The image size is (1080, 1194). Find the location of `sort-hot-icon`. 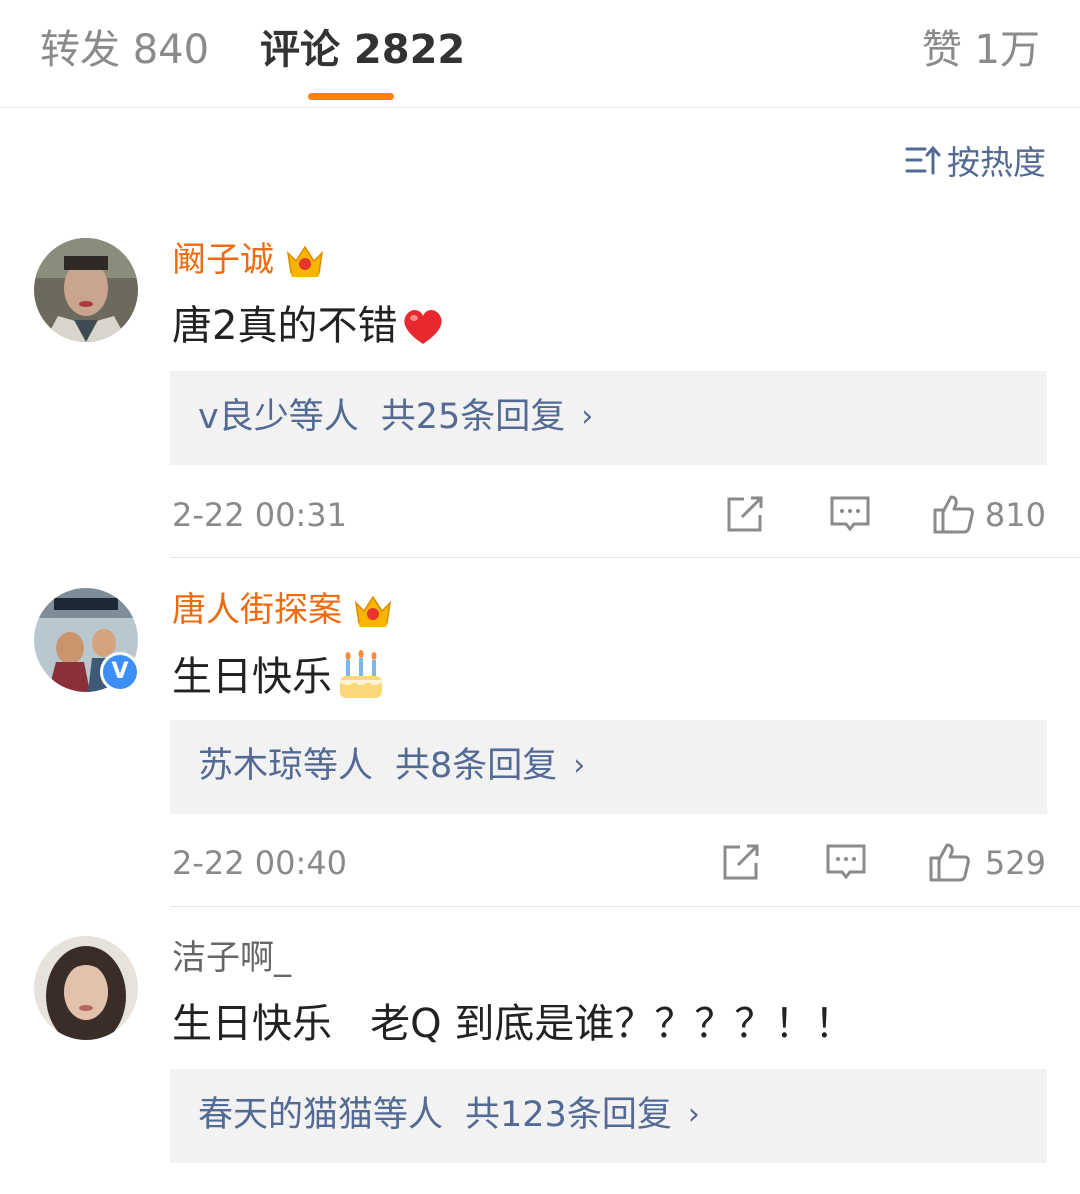

sort-hot-icon is located at coordinates (923, 160).